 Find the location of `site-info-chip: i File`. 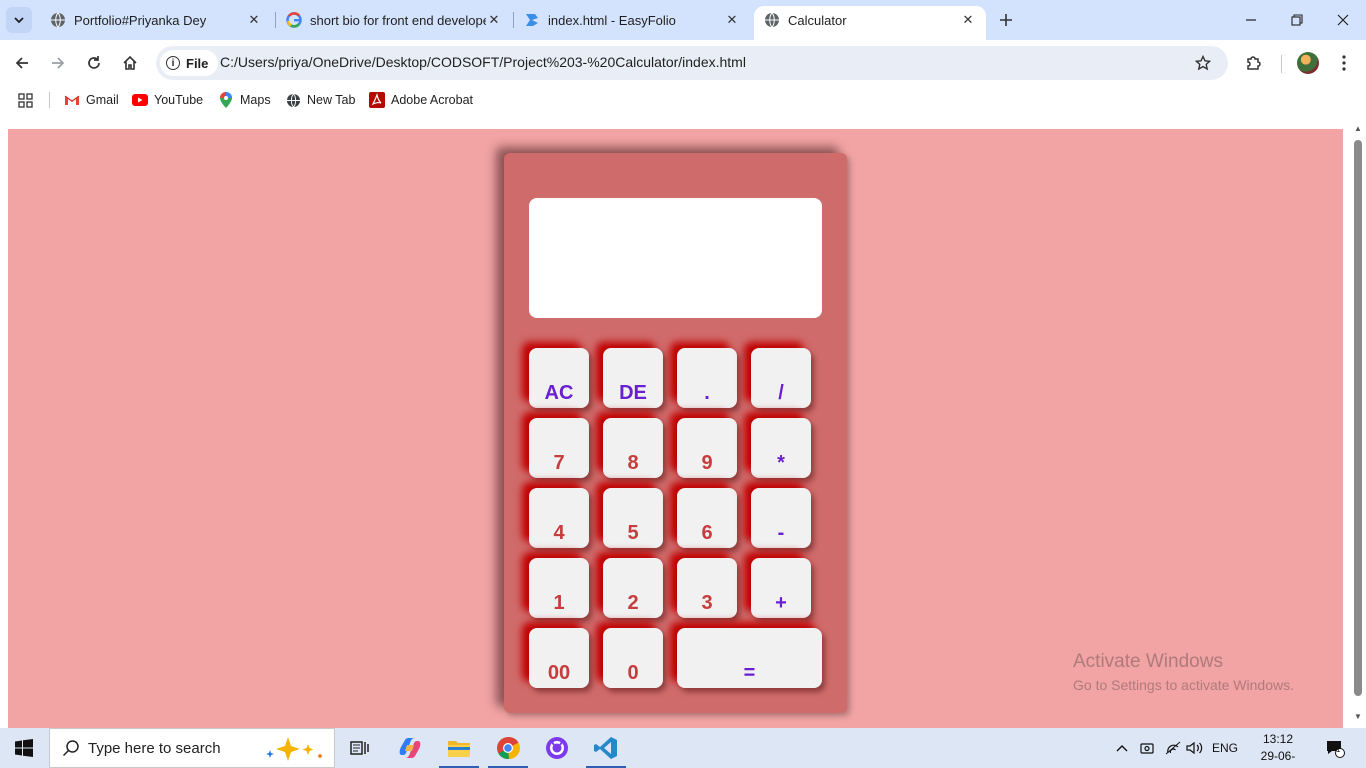

site-info-chip: i File is located at coordinates (189, 63).